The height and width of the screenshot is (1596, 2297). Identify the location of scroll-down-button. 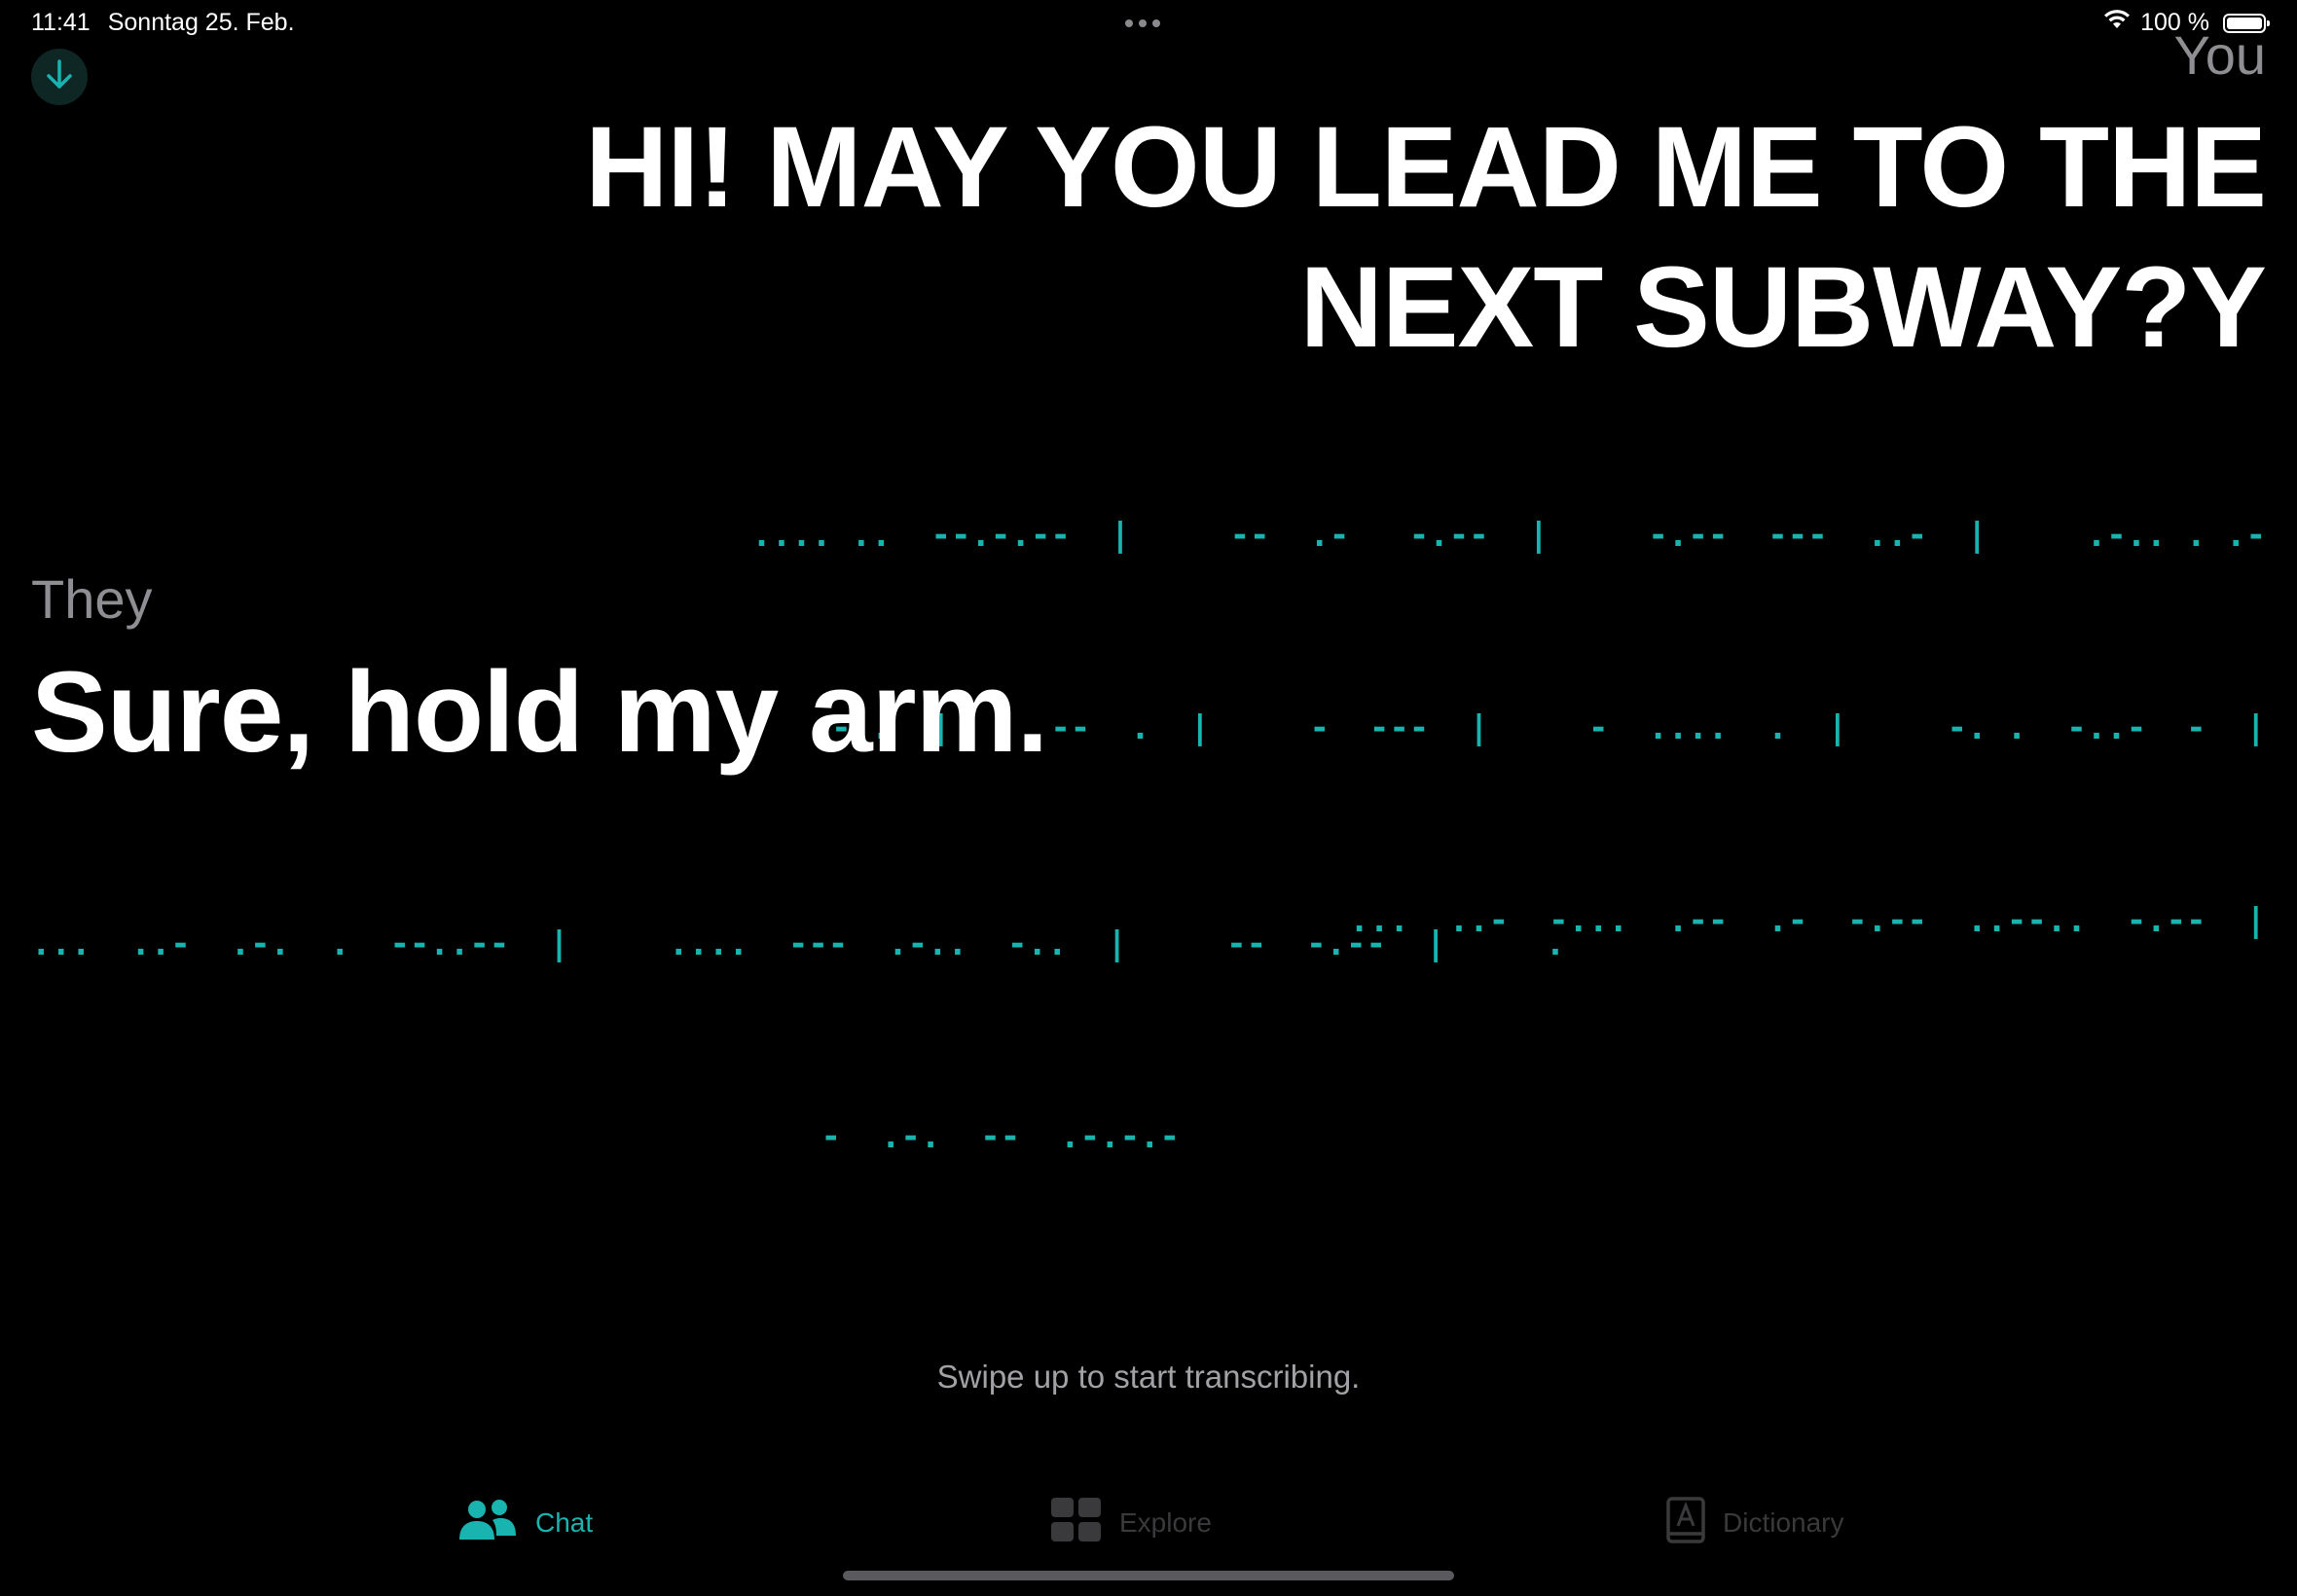
(59, 77).